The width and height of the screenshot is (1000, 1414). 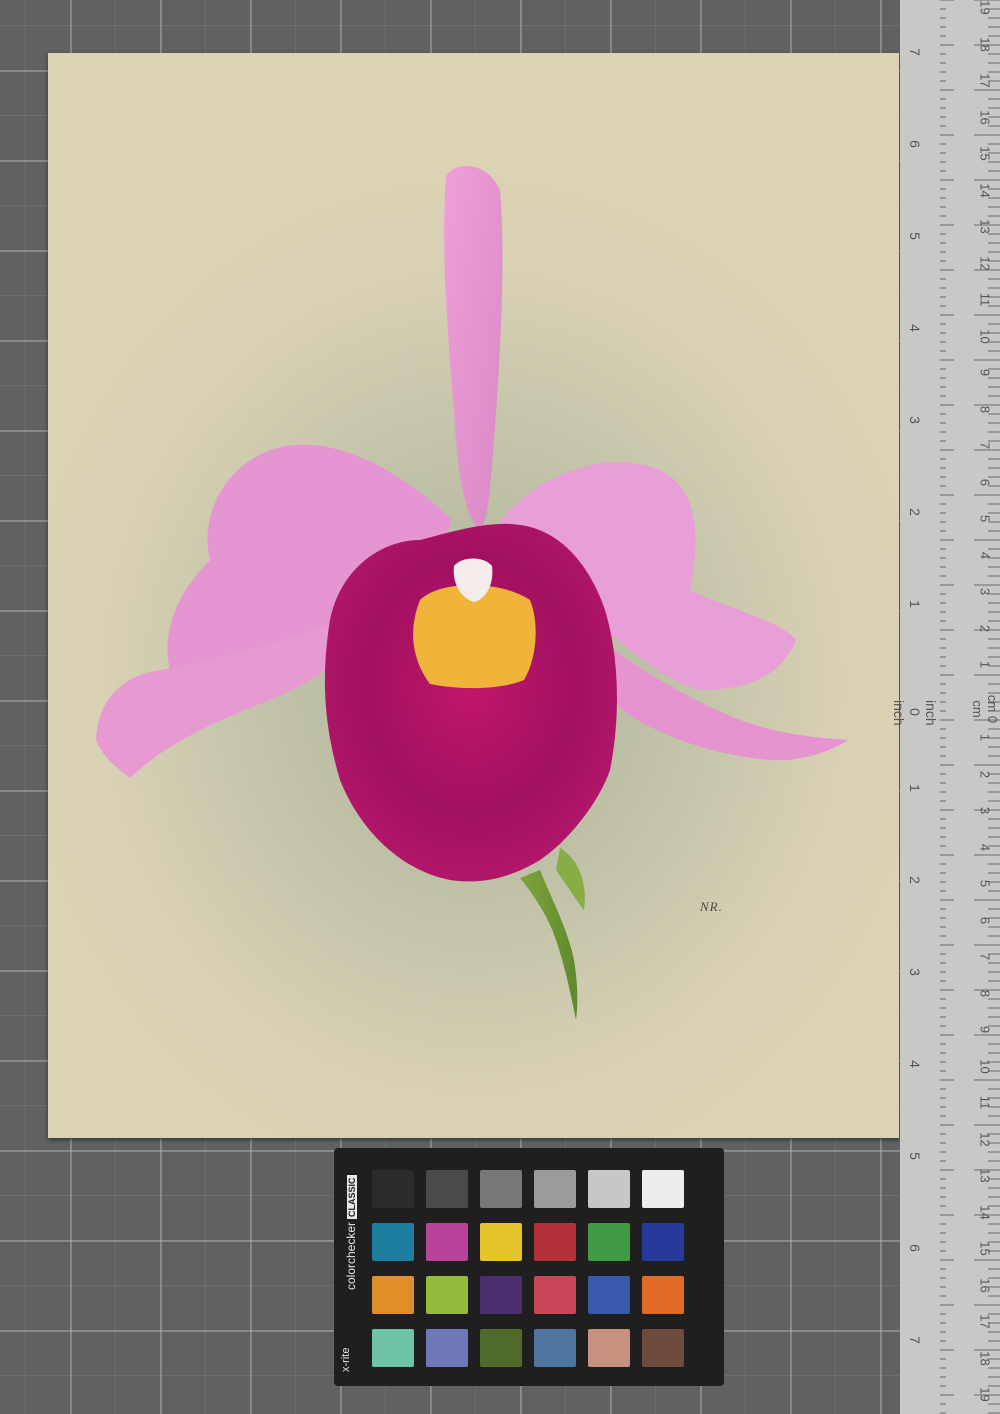 I want to click on color-checker-brand: colorcheckerCLASSIC, so click(x=351, y=1232).